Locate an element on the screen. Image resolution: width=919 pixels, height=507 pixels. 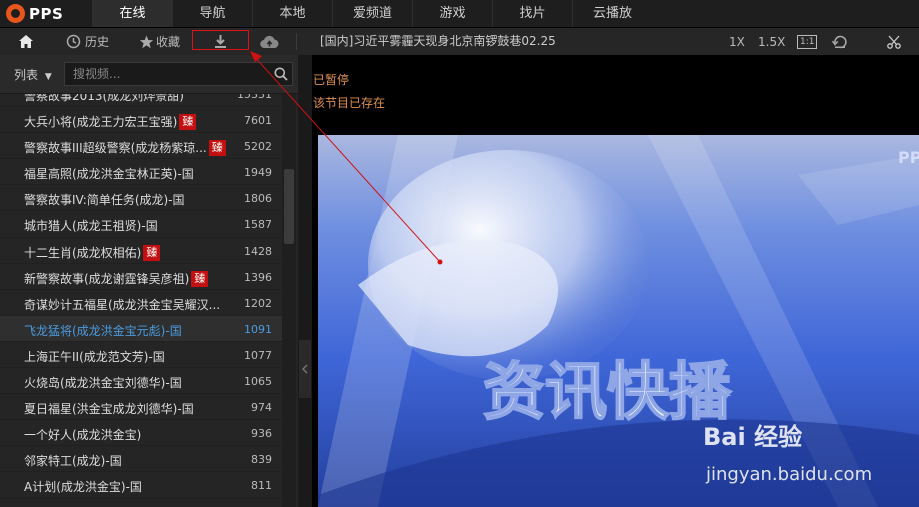
screenshot-button is located at coordinates (894, 41).